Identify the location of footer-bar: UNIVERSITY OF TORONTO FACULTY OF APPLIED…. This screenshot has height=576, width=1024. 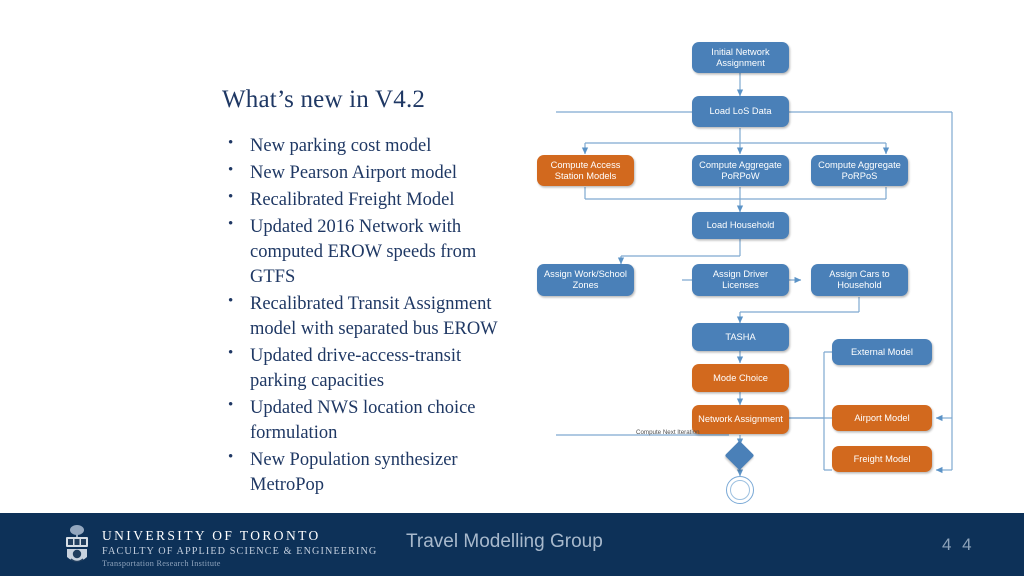
(512, 544).